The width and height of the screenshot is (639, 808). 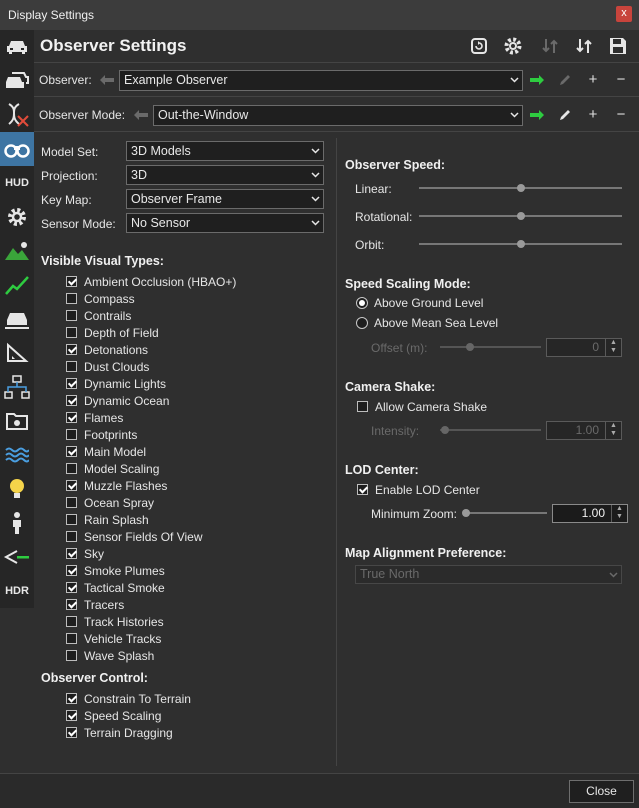 I want to click on offset-handle, so click(x=470, y=347).